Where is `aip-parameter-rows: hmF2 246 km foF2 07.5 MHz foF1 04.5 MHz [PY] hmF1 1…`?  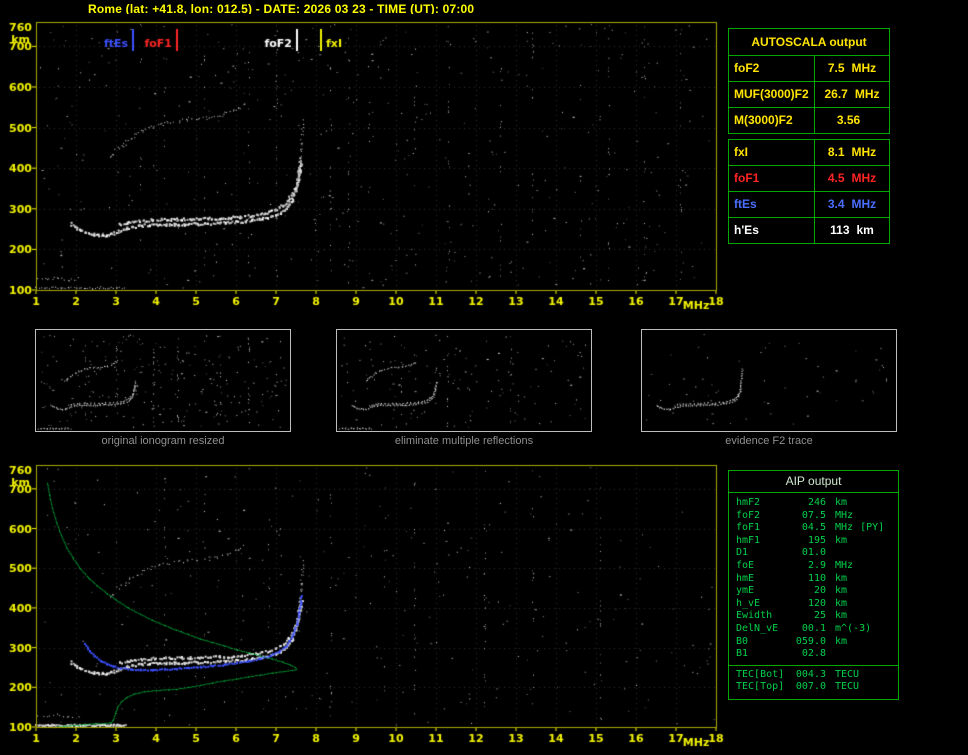 aip-parameter-rows: hmF2 246 km foF2 07.5 MHz foF1 04.5 MHz [PY] hmF1 1… is located at coordinates (813, 579).